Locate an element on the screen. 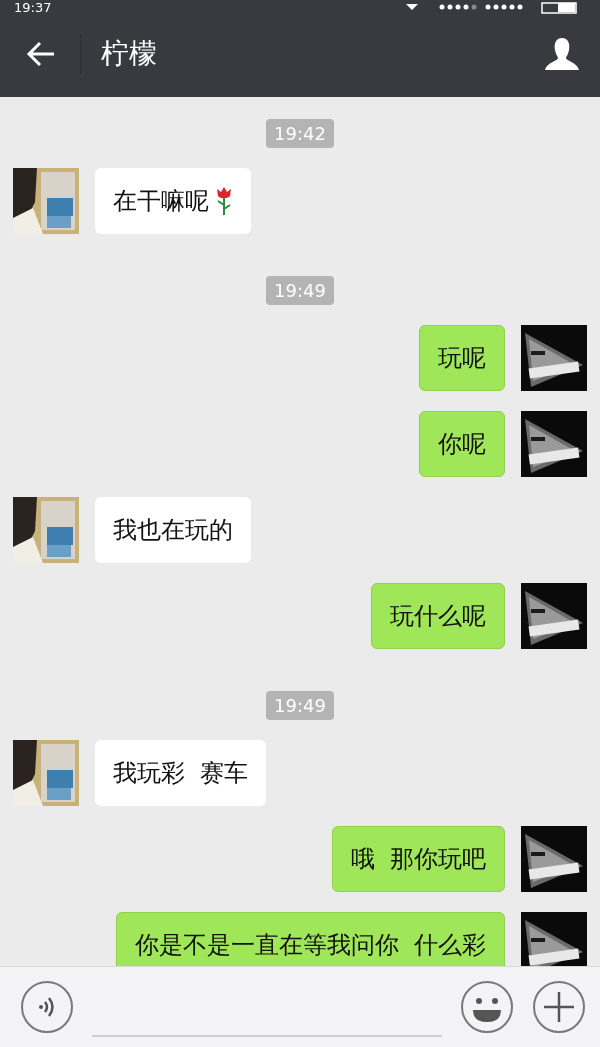  message-text: 我玩彩 赛车 is located at coordinates (181, 773).